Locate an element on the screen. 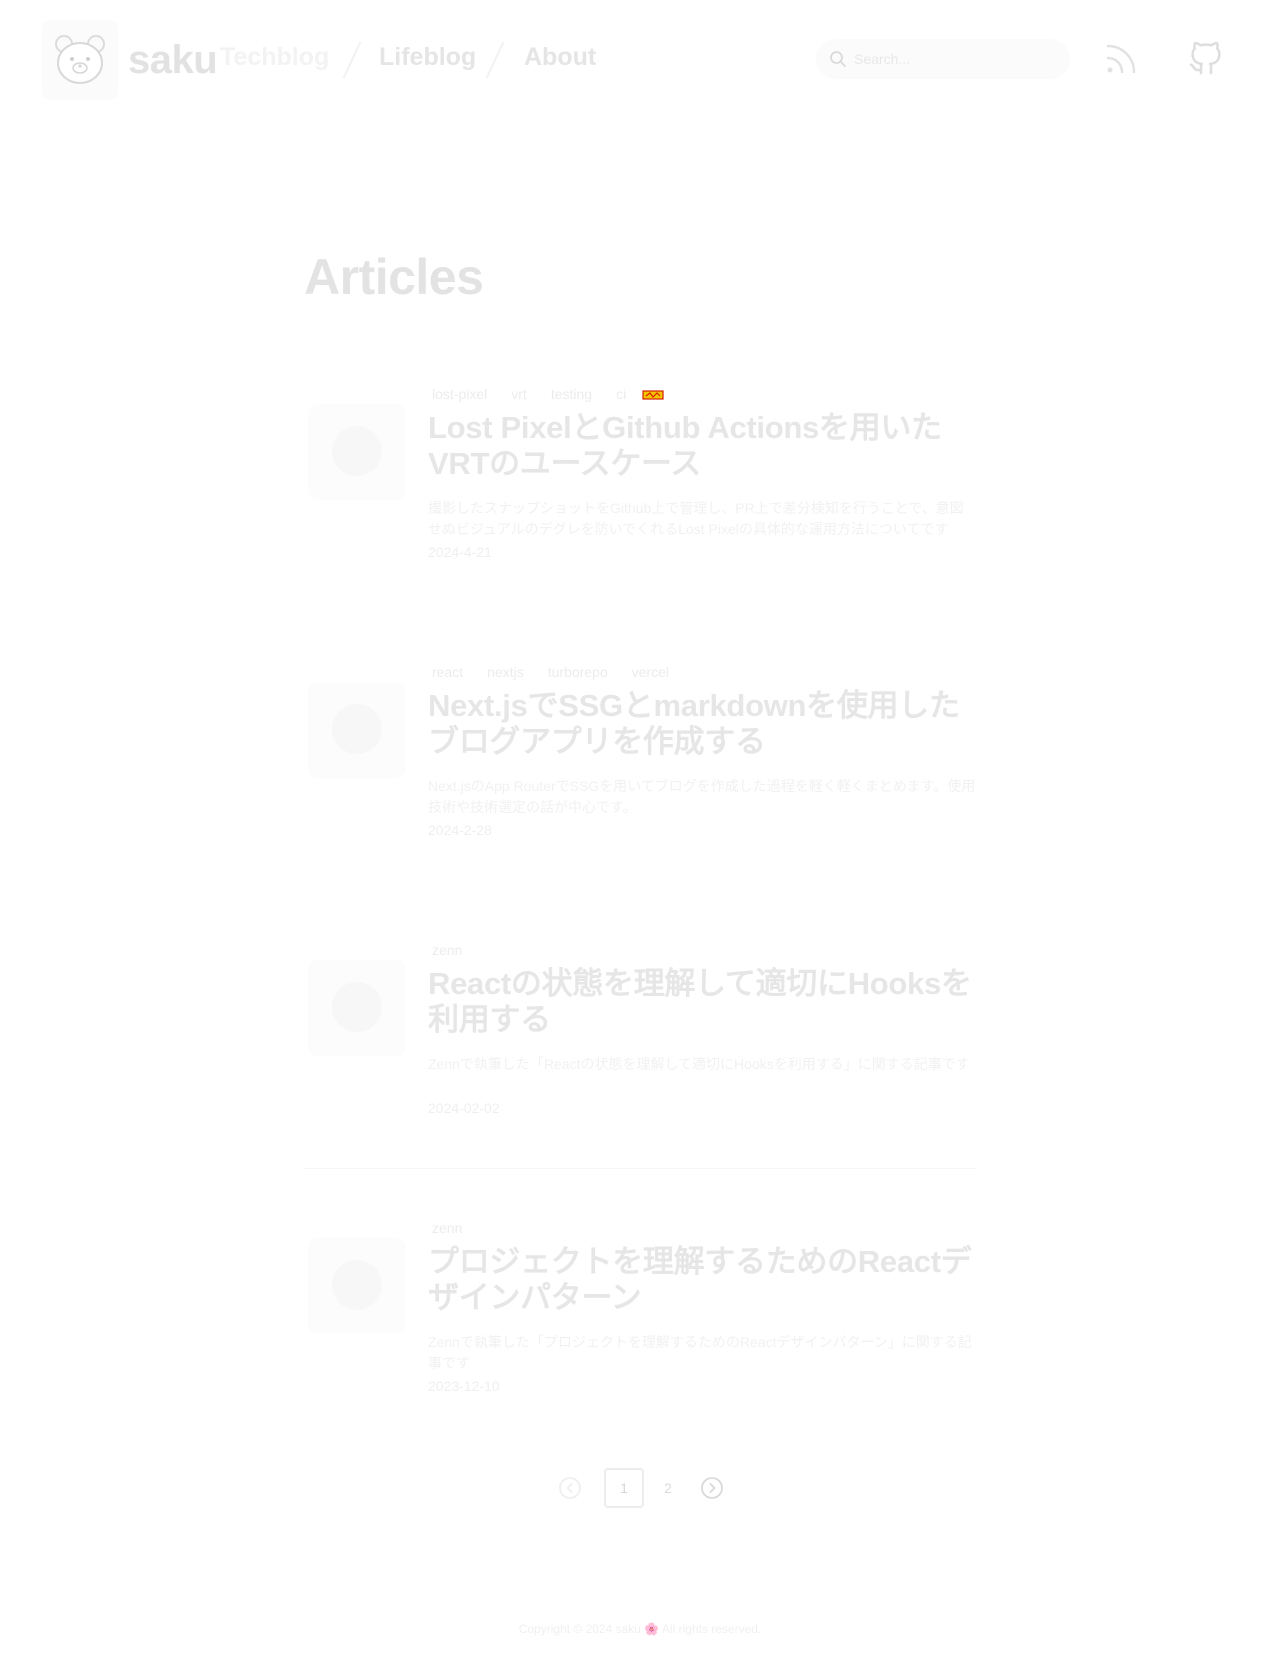 Image resolution: width=1280 pixels, height=1659 pixels. article-title: Next.jsでSSGとmarkdownを使用したブログアプリを作成する is located at coordinates (702, 724).